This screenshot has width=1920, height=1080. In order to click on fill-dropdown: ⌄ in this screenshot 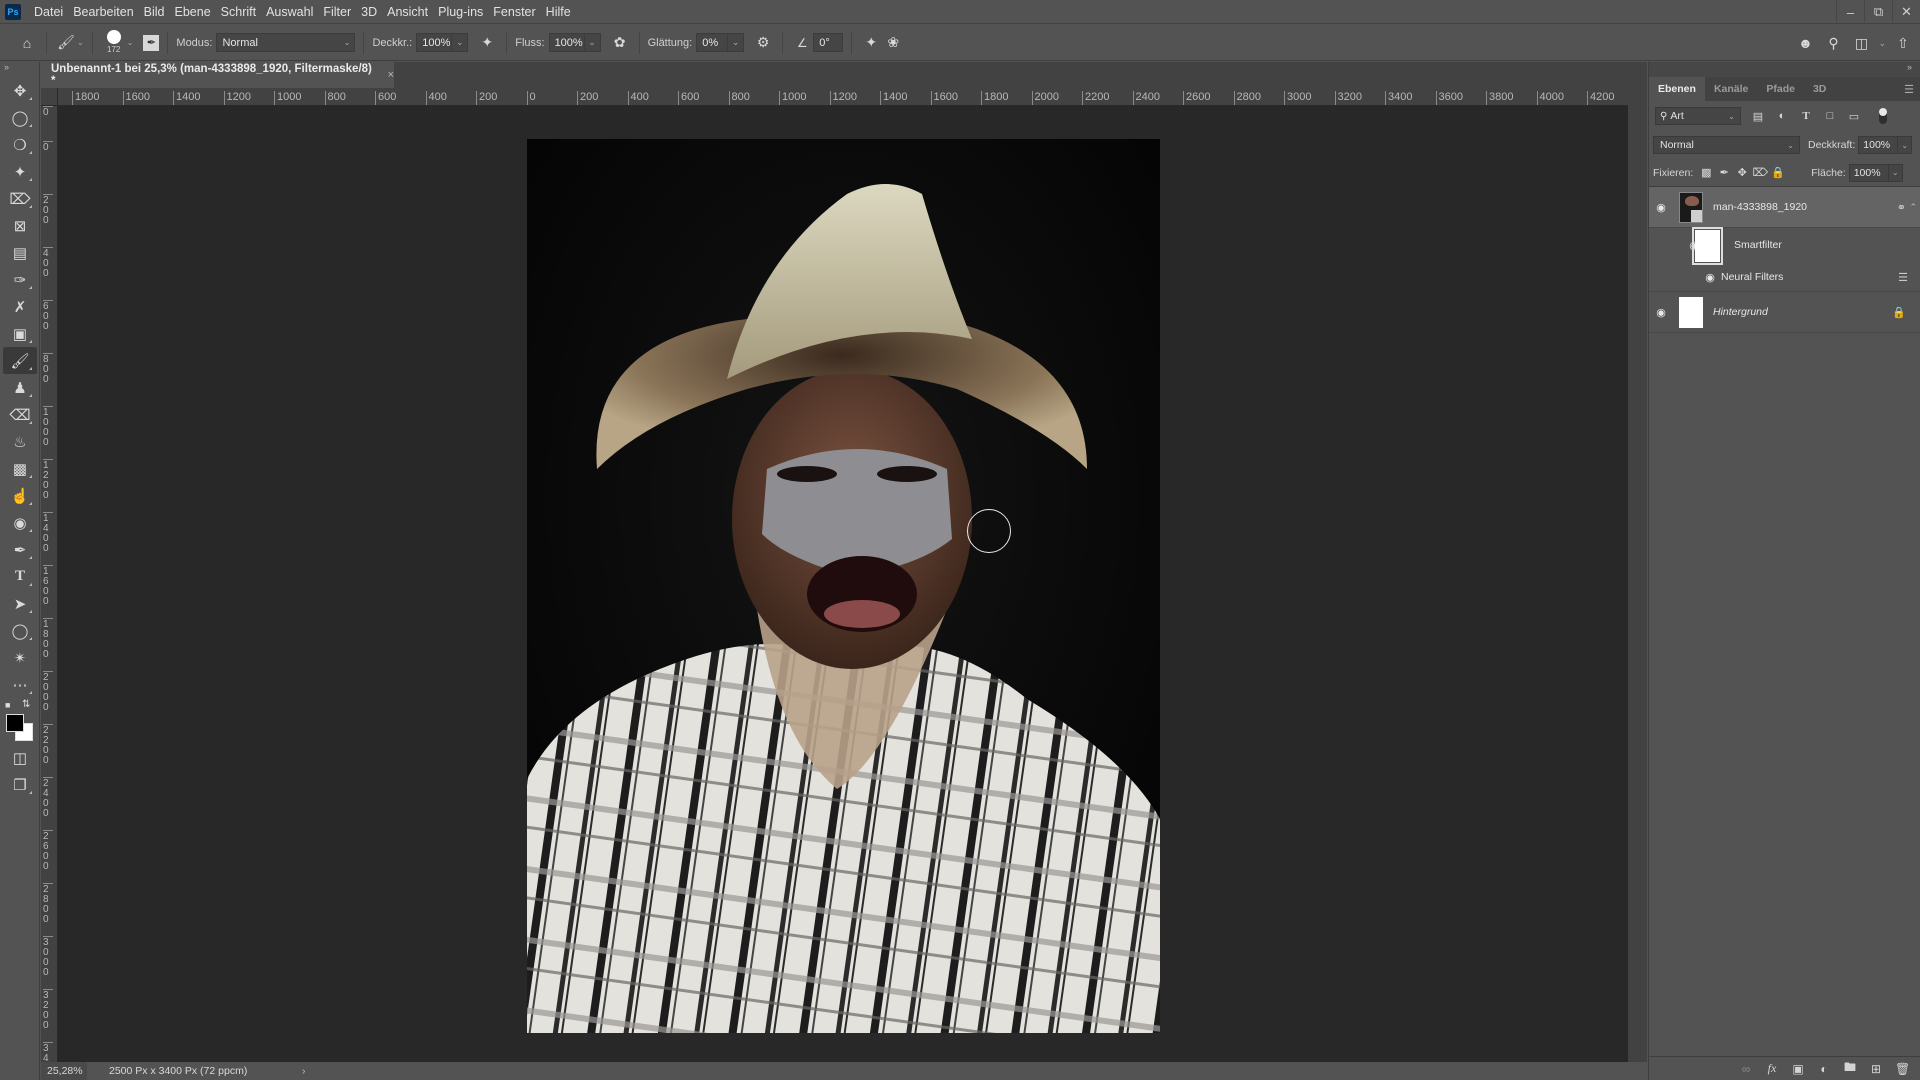, I will do `click(1895, 172)`.